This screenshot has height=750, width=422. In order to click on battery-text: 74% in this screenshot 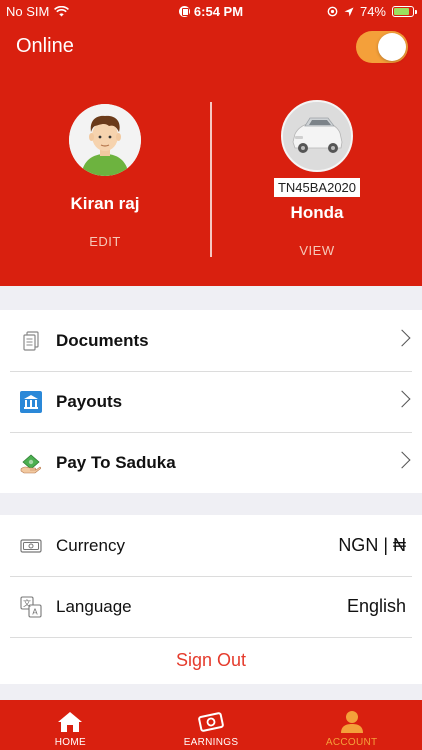, I will do `click(372, 11)`.